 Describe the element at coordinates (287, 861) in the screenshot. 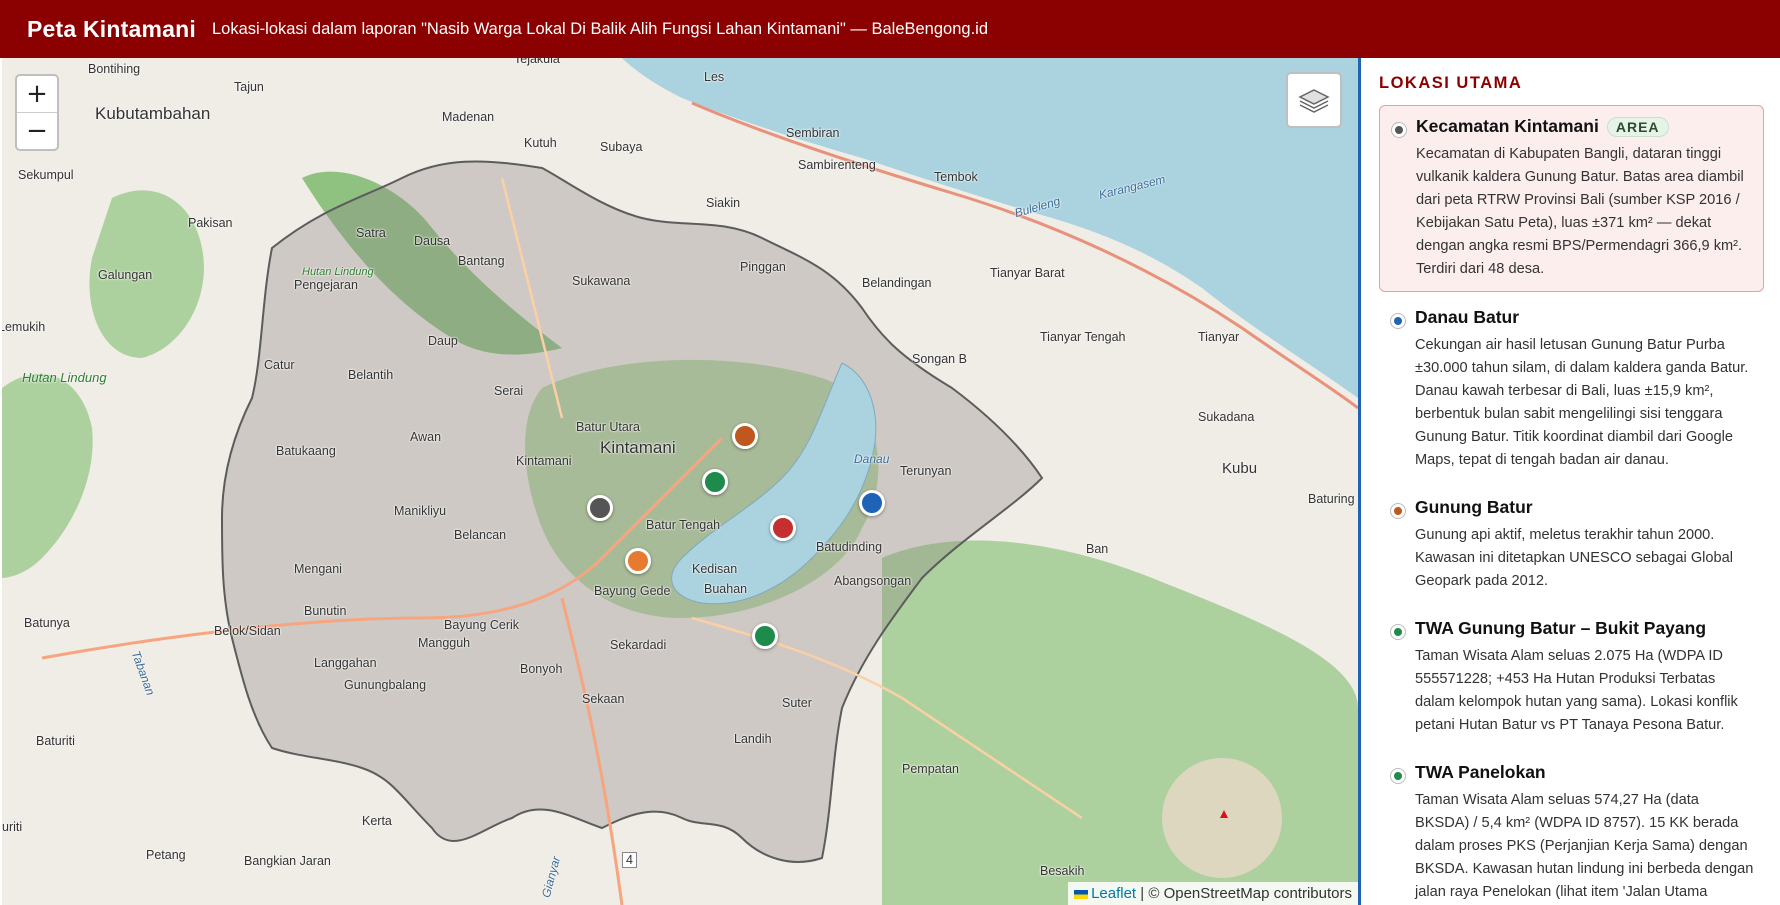

I see `map-label: Bangkian Jaran` at that location.